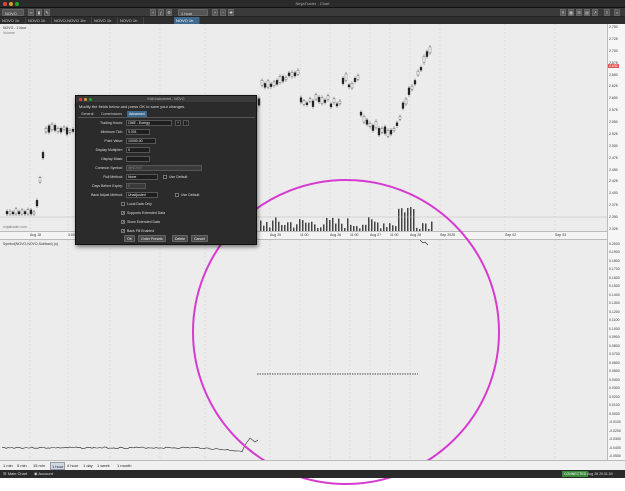  What do you see at coordinates (123, 204) in the screenshot?
I see `local-data-only-checkbox` at bounding box center [123, 204].